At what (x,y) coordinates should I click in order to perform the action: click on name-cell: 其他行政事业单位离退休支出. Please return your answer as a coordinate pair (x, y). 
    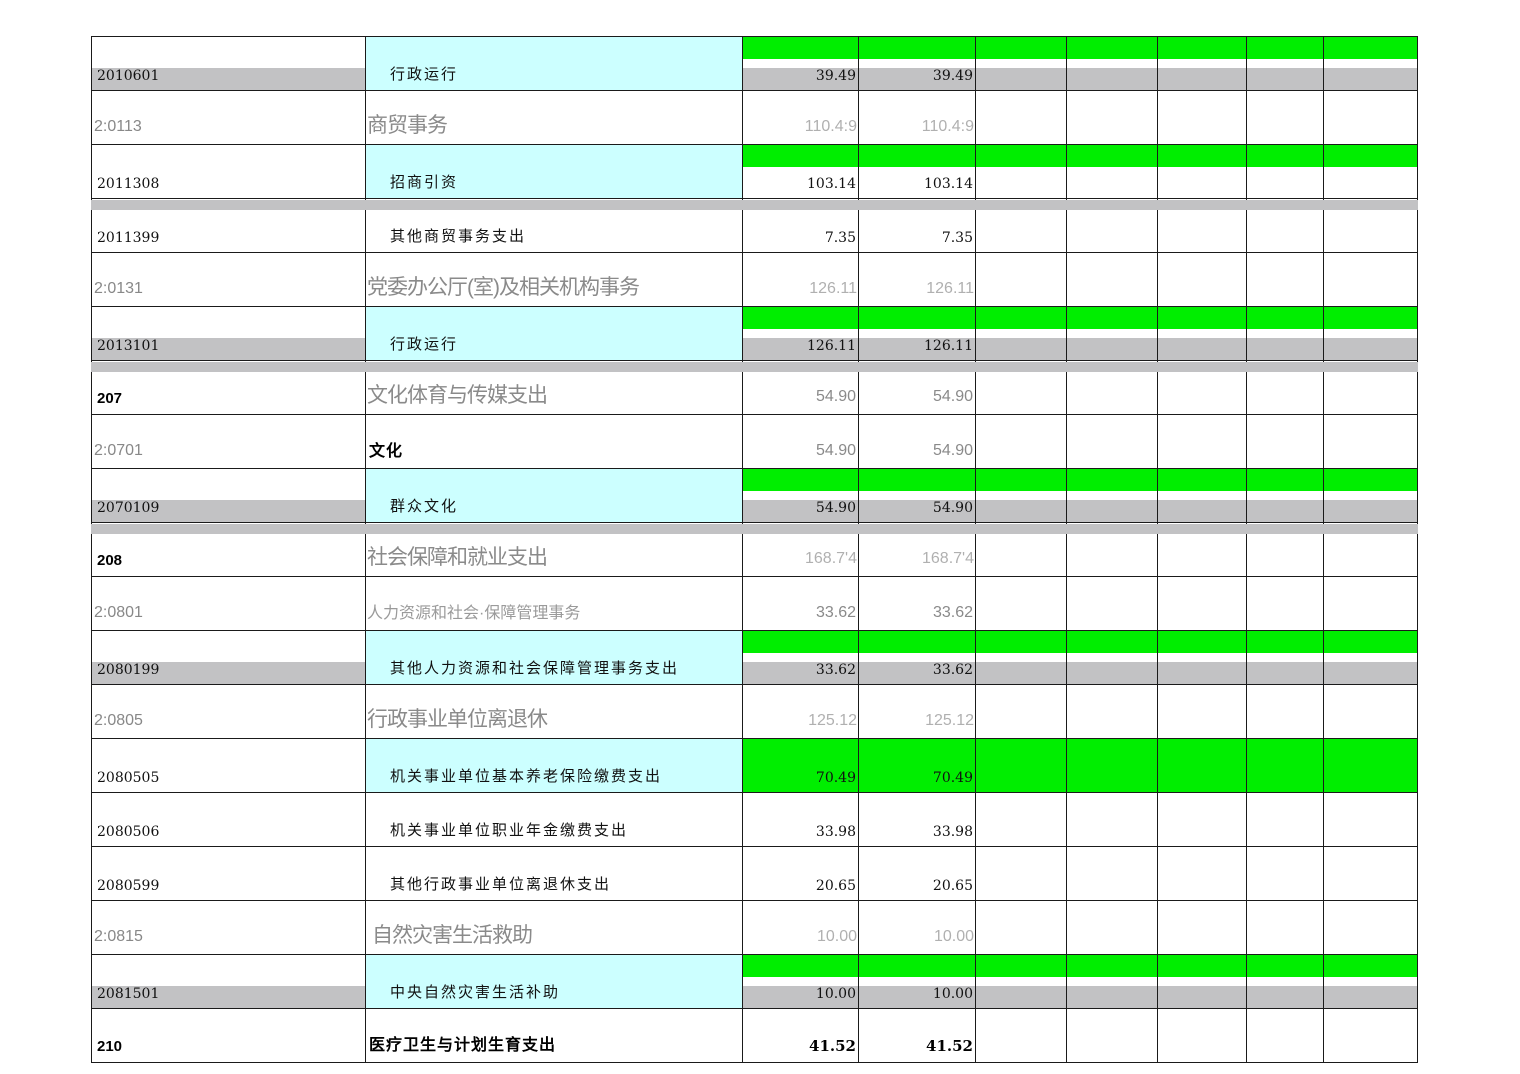
    Looking at the image, I should click on (554, 873).